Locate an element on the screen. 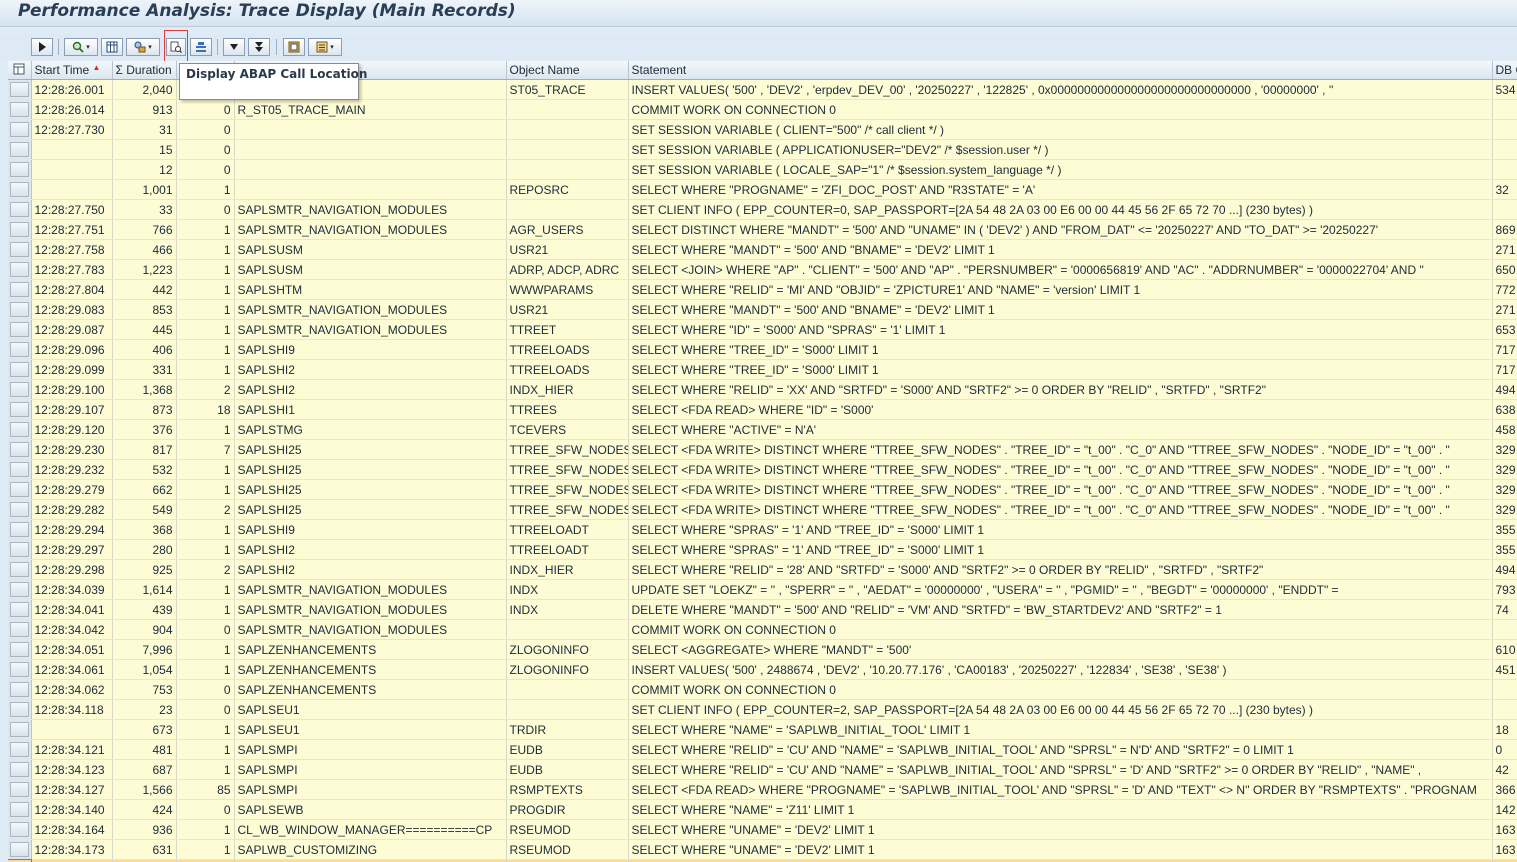 The height and width of the screenshot is (862, 1517). cell-program: SAPLSHI1 is located at coordinates (370, 409).